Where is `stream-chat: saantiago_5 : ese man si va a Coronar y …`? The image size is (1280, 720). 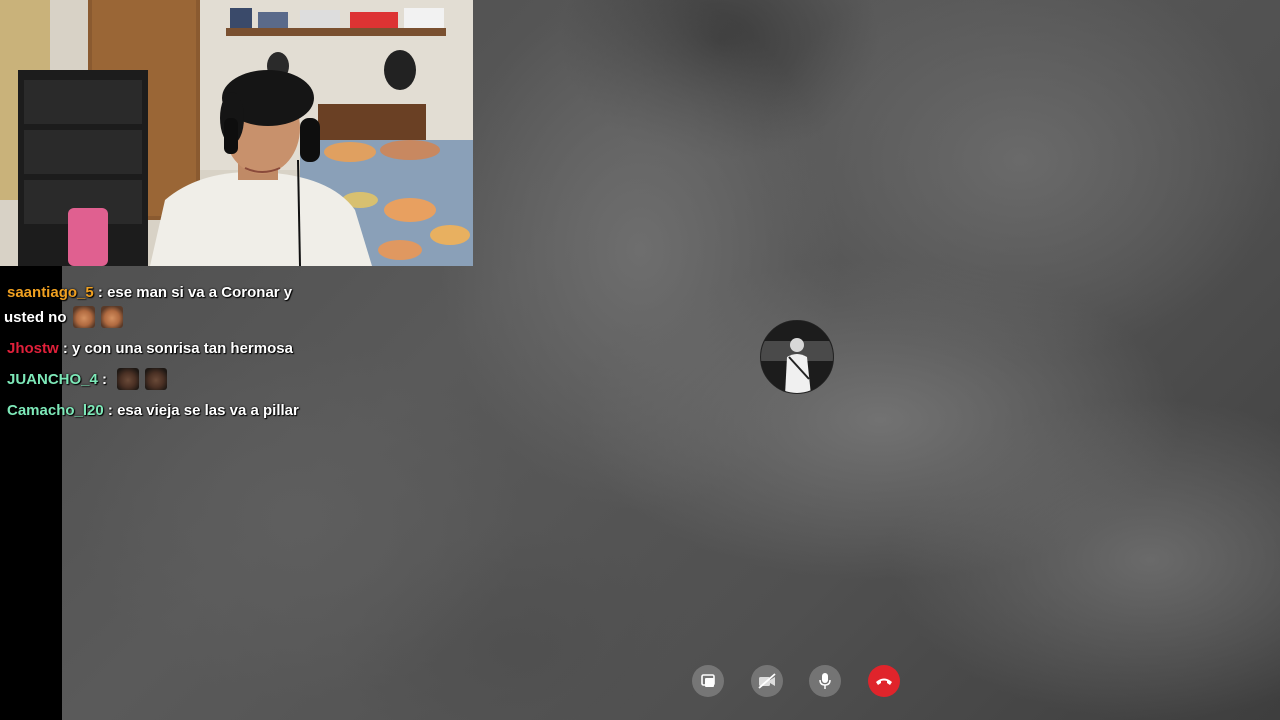 stream-chat: saantiago_5 : ese man si va a Coronar y … is located at coordinates (164, 354).